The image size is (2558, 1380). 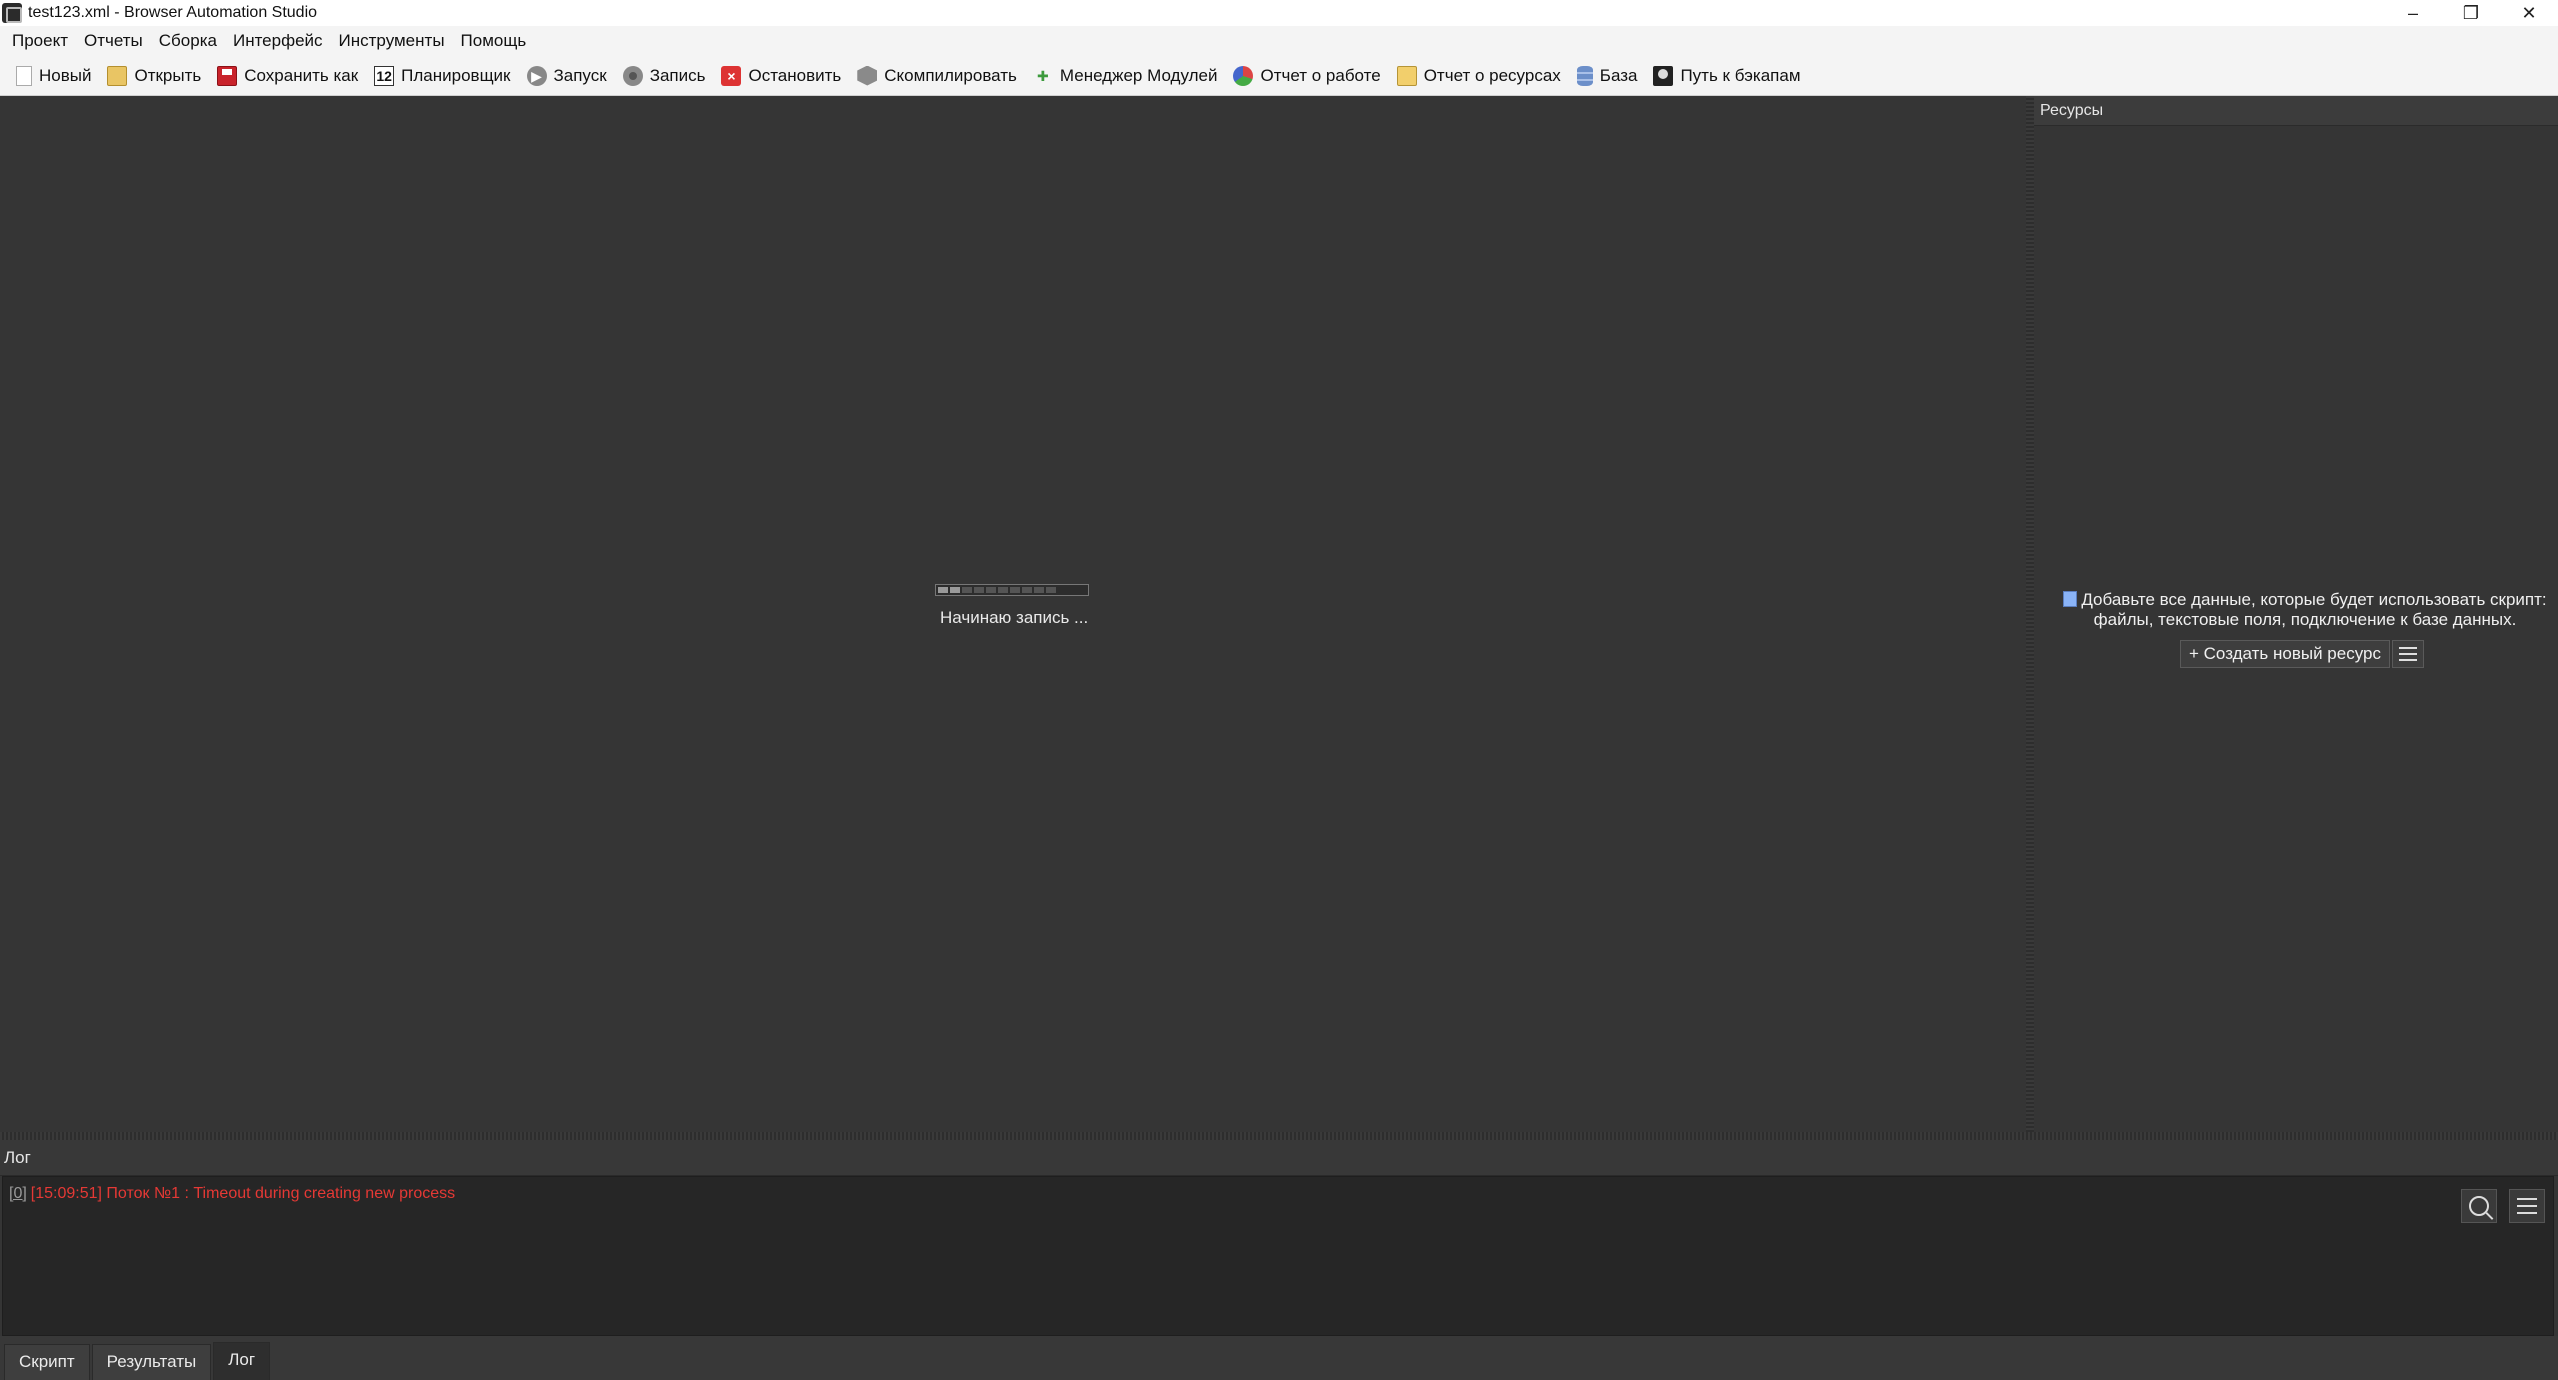 I want to click on log-menu-button, so click(x=2527, y=1206).